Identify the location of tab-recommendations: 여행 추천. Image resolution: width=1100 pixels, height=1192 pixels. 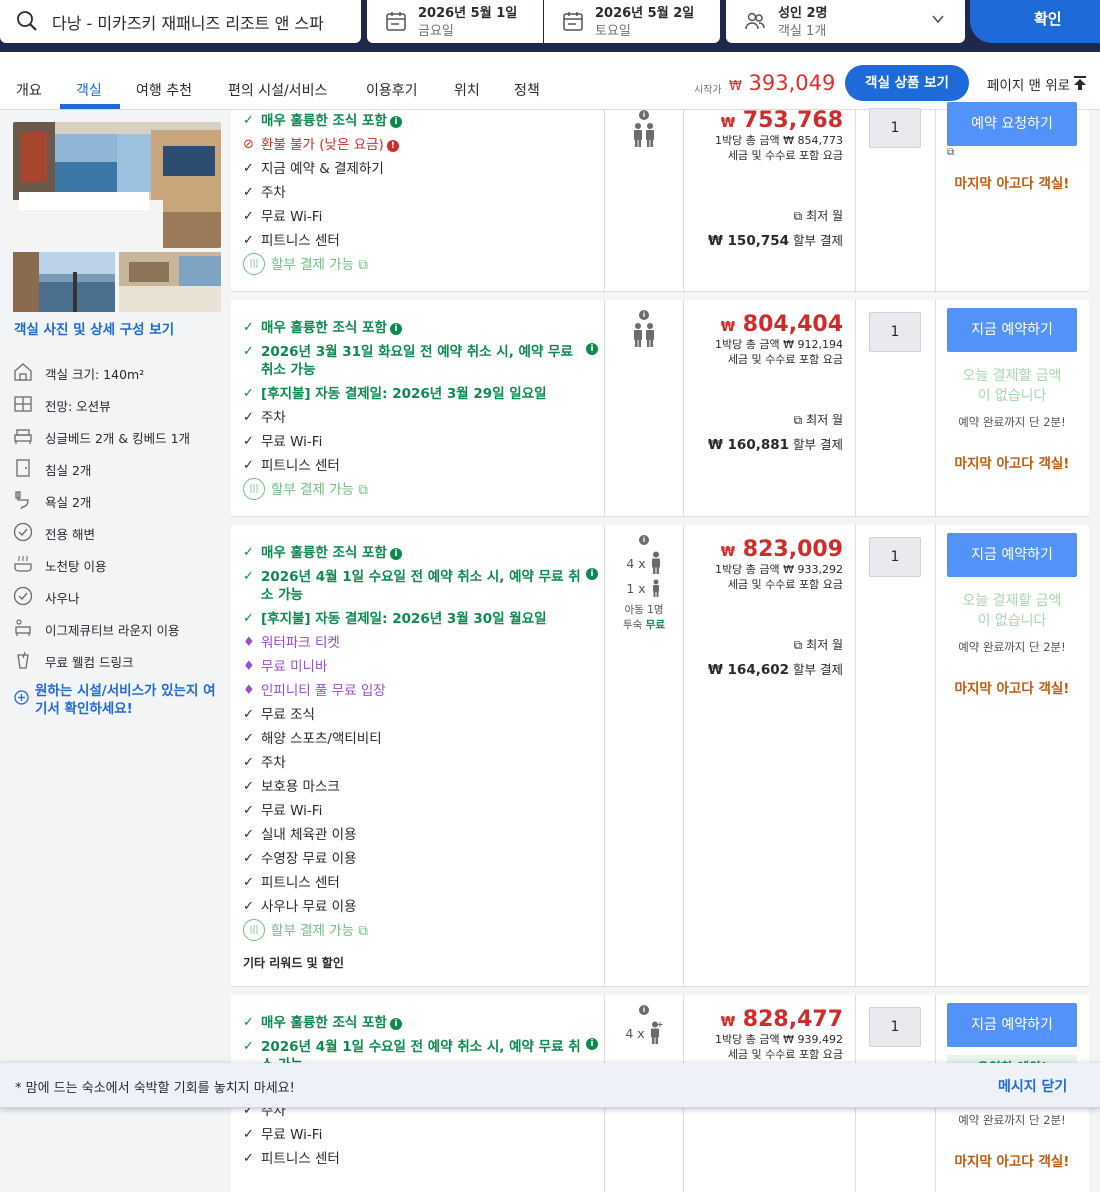
(164, 90).